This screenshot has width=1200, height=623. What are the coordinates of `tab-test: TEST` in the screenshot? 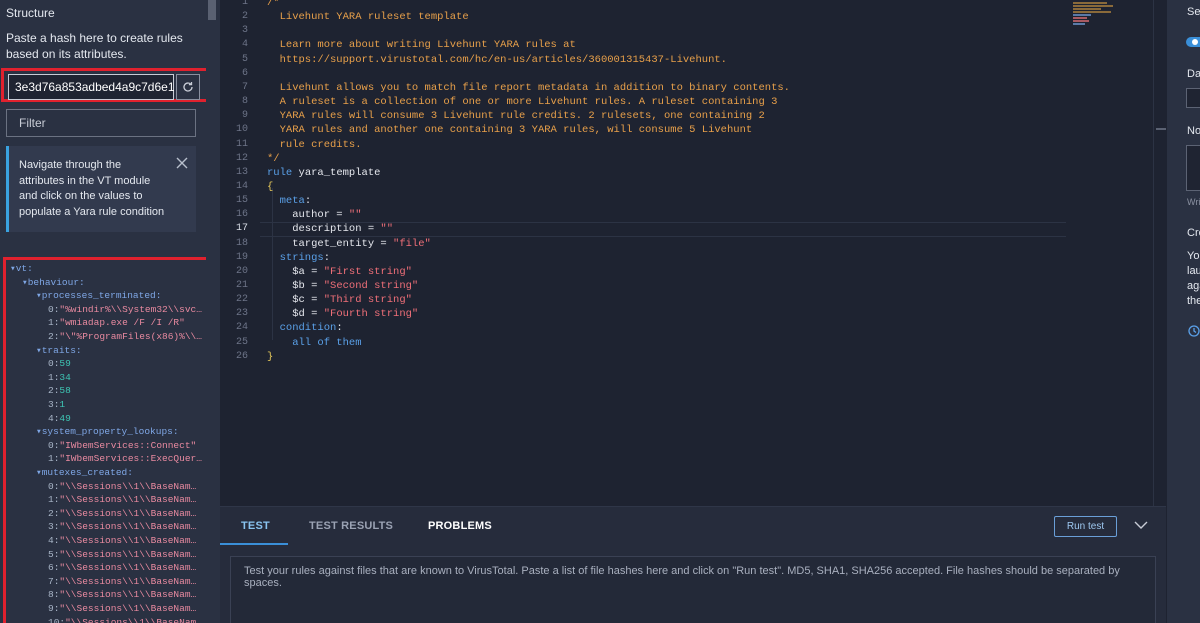 It's located at (255, 526).